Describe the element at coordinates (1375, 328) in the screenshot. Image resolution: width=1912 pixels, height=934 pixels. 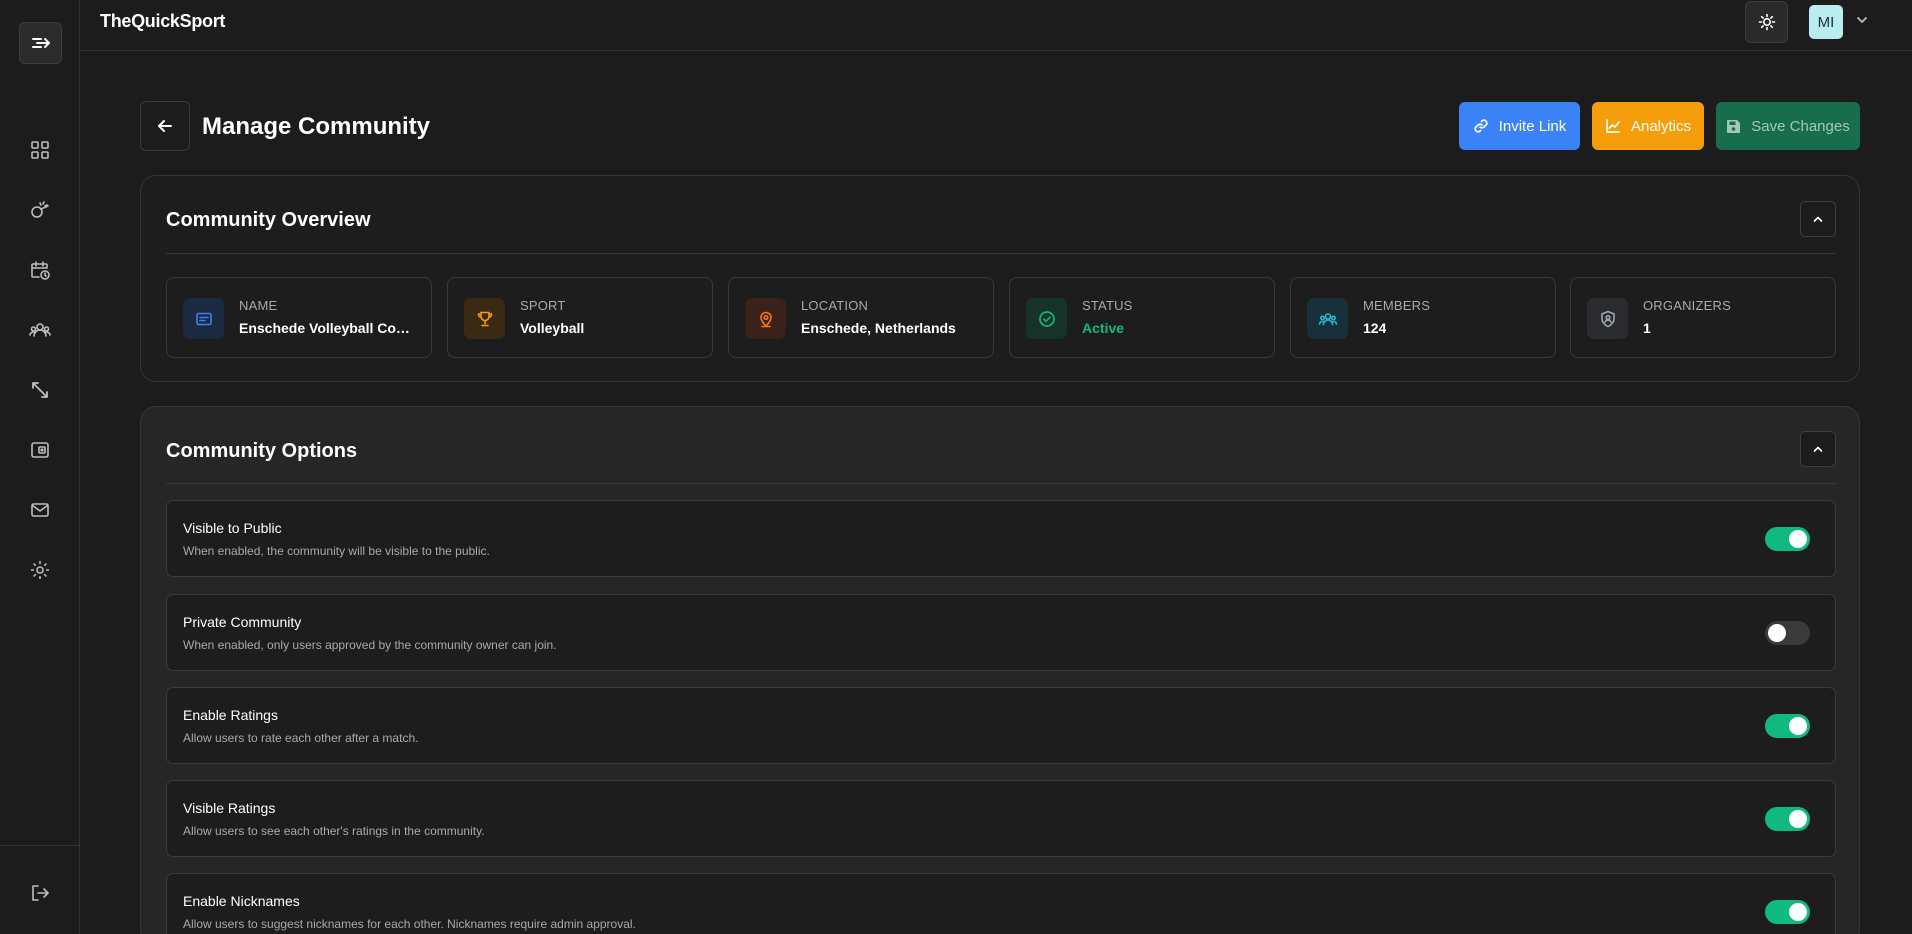
I see `stat-value: 124` at that location.